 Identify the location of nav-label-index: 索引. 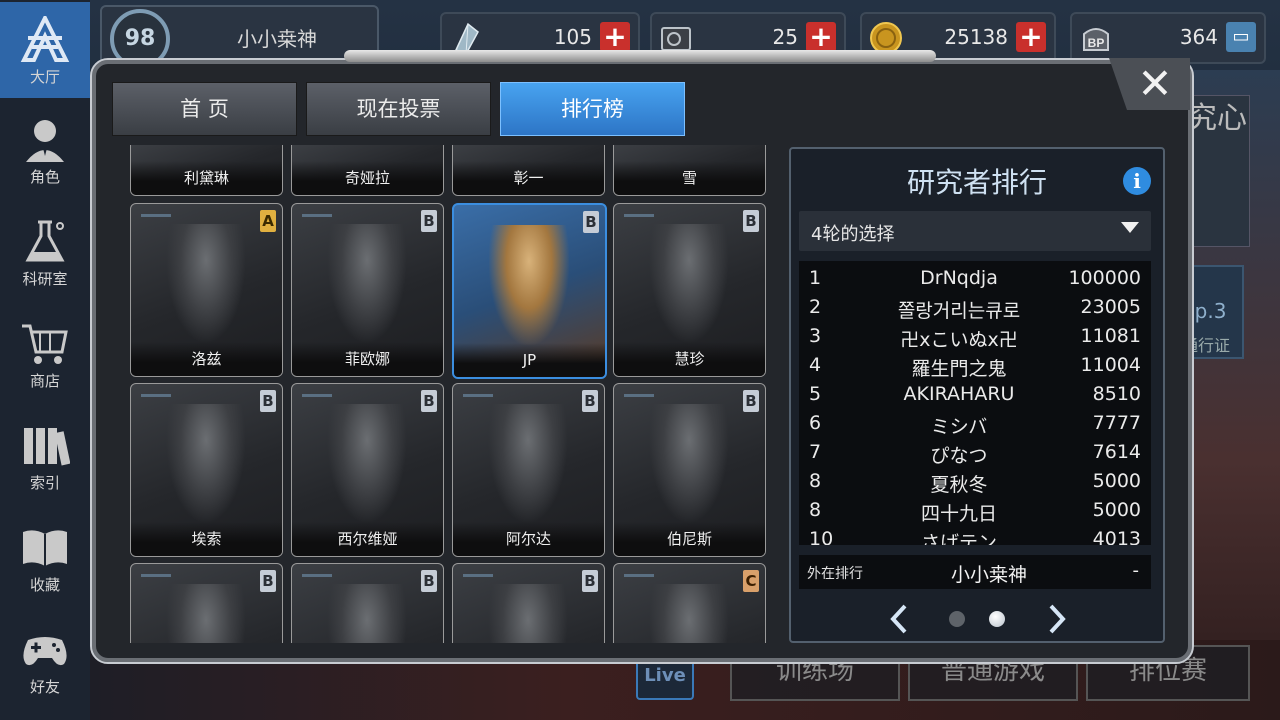
(44, 483).